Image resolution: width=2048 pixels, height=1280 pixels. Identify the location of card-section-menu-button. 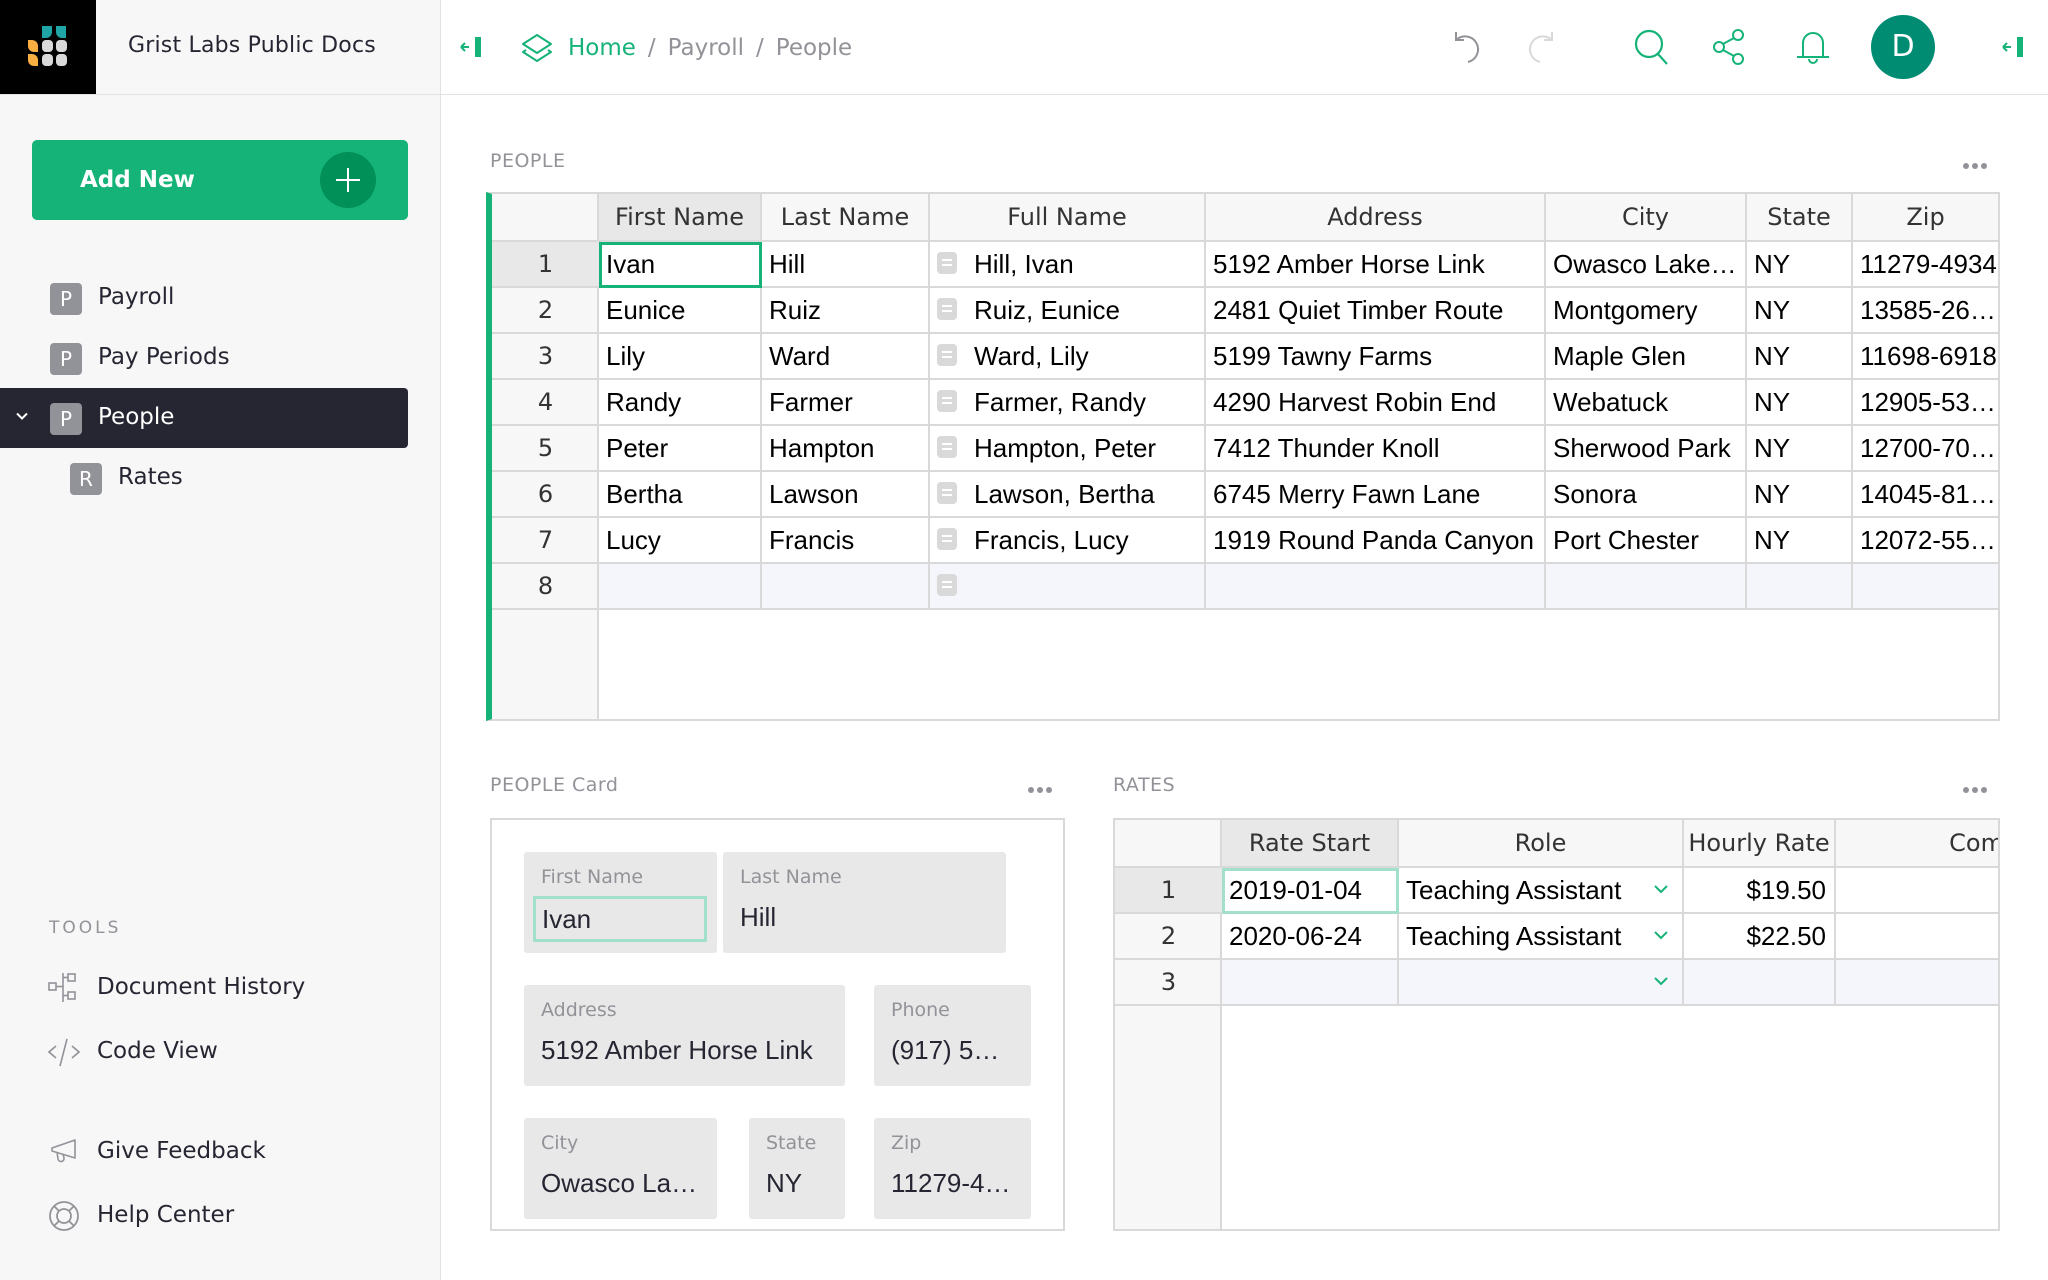
(1042, 786).